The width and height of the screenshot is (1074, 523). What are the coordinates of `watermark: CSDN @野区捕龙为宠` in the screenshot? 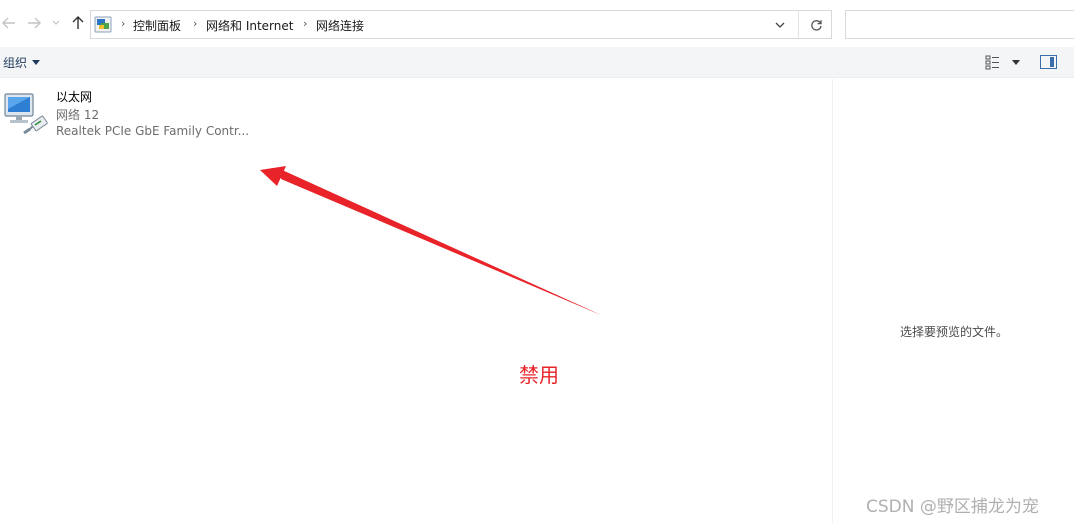 It's located at (952, 507).